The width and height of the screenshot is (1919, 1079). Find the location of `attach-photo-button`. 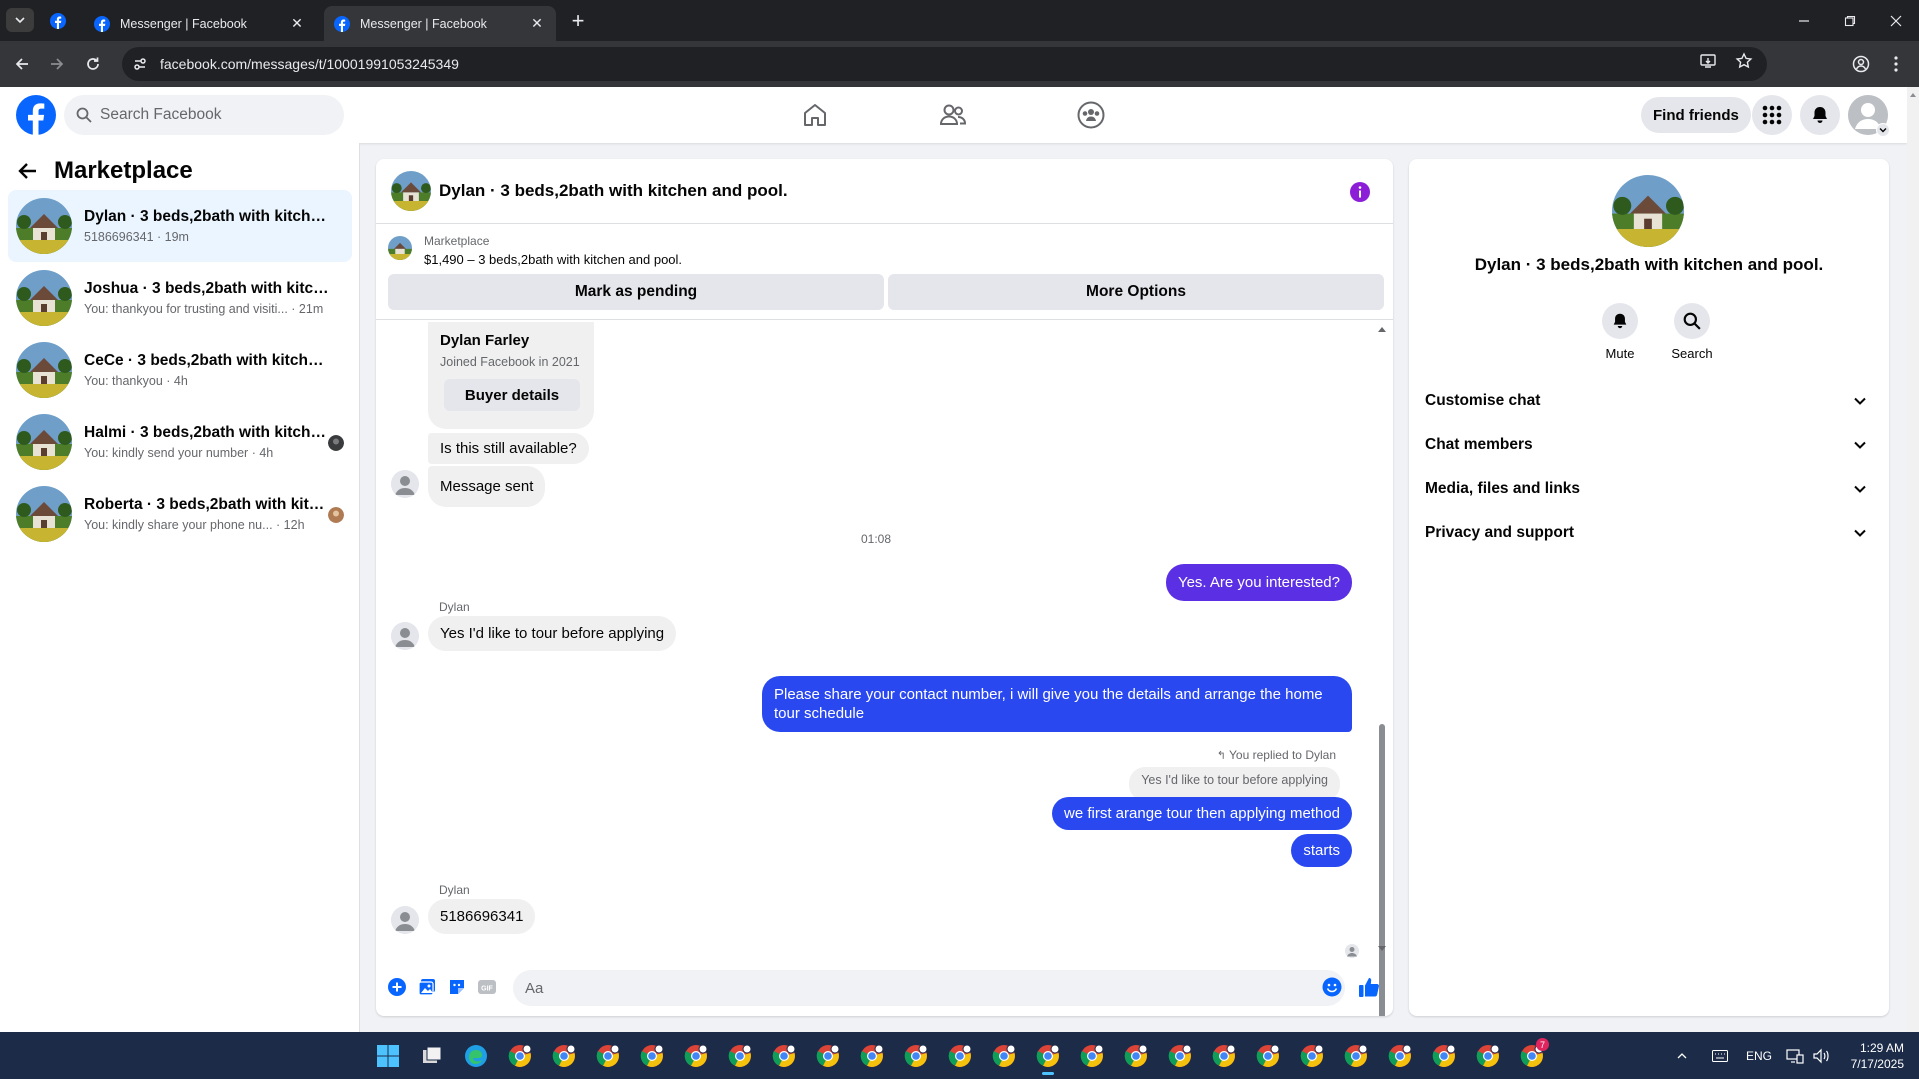

attach-photo-button is located at coordinates (427, 987).